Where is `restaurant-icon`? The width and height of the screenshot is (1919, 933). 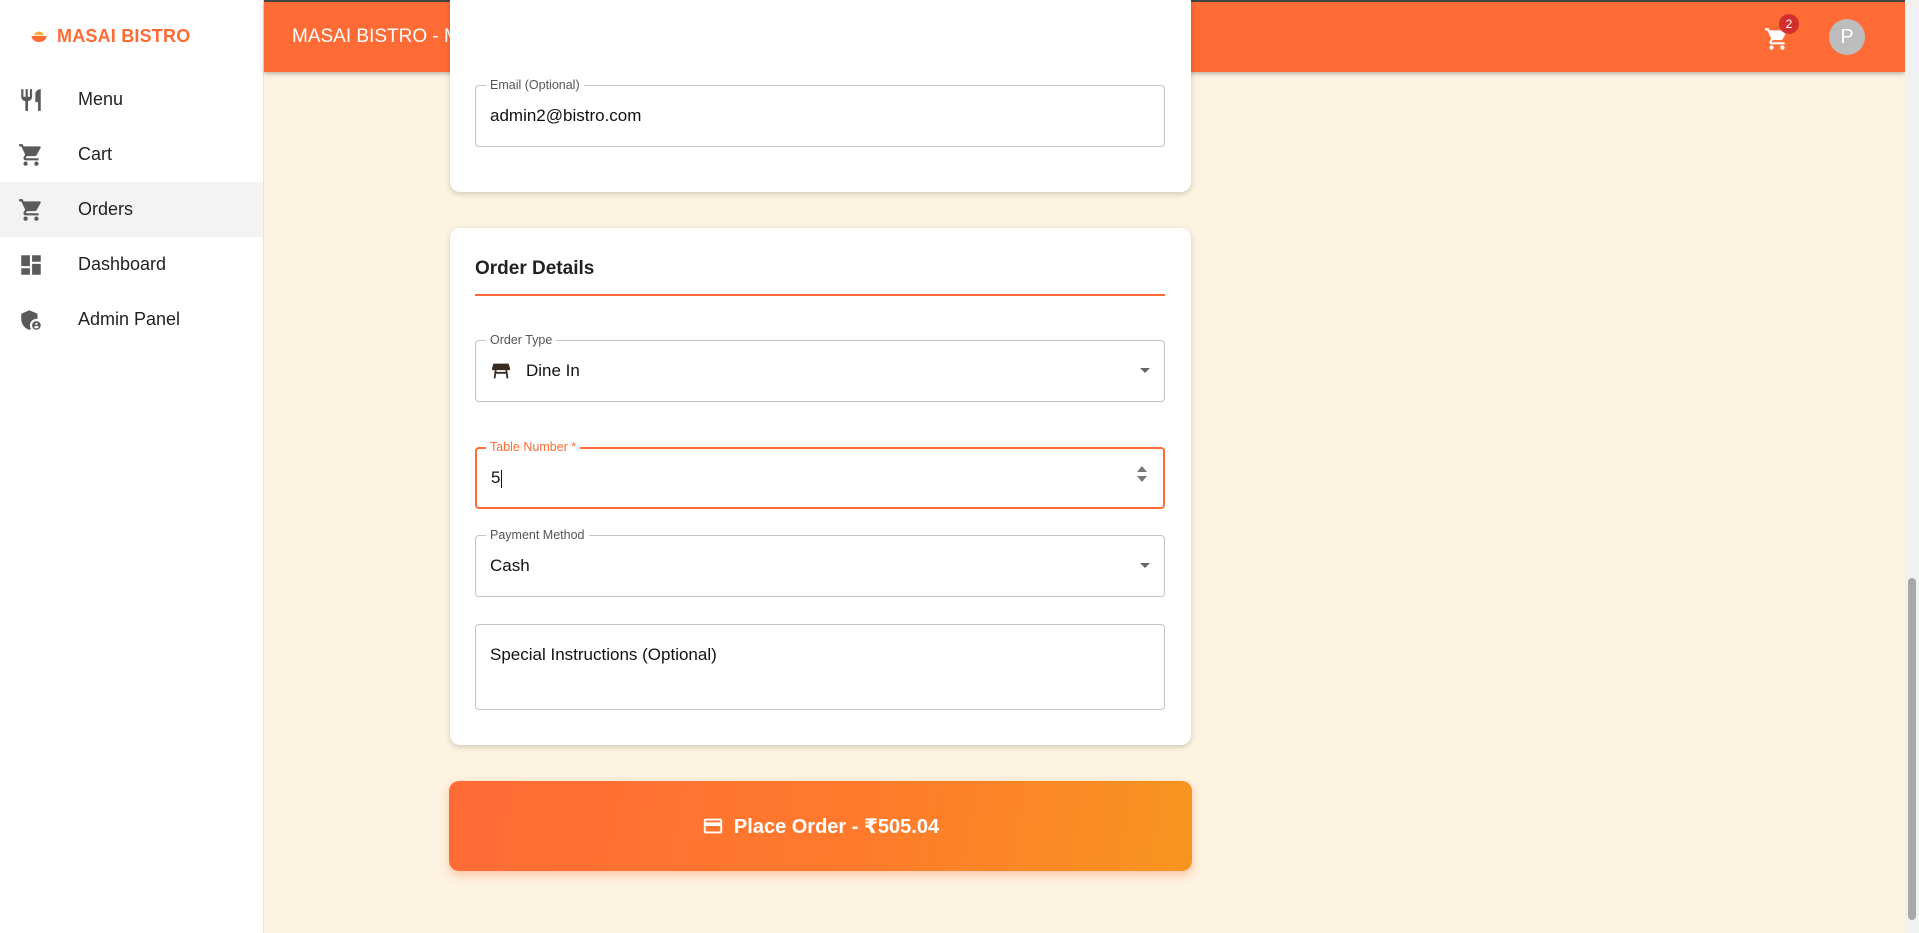 restaurant-icon is located at coordinates (31, 100).